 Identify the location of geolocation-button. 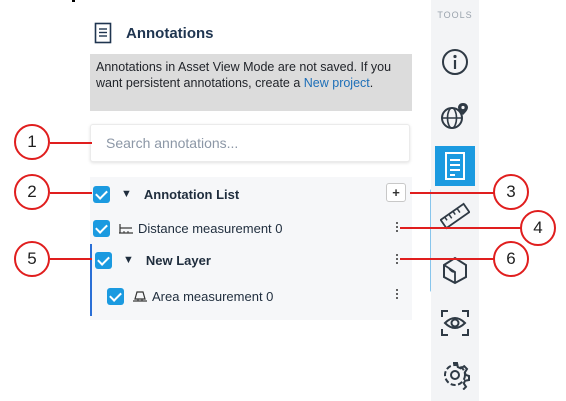
(455, 116).